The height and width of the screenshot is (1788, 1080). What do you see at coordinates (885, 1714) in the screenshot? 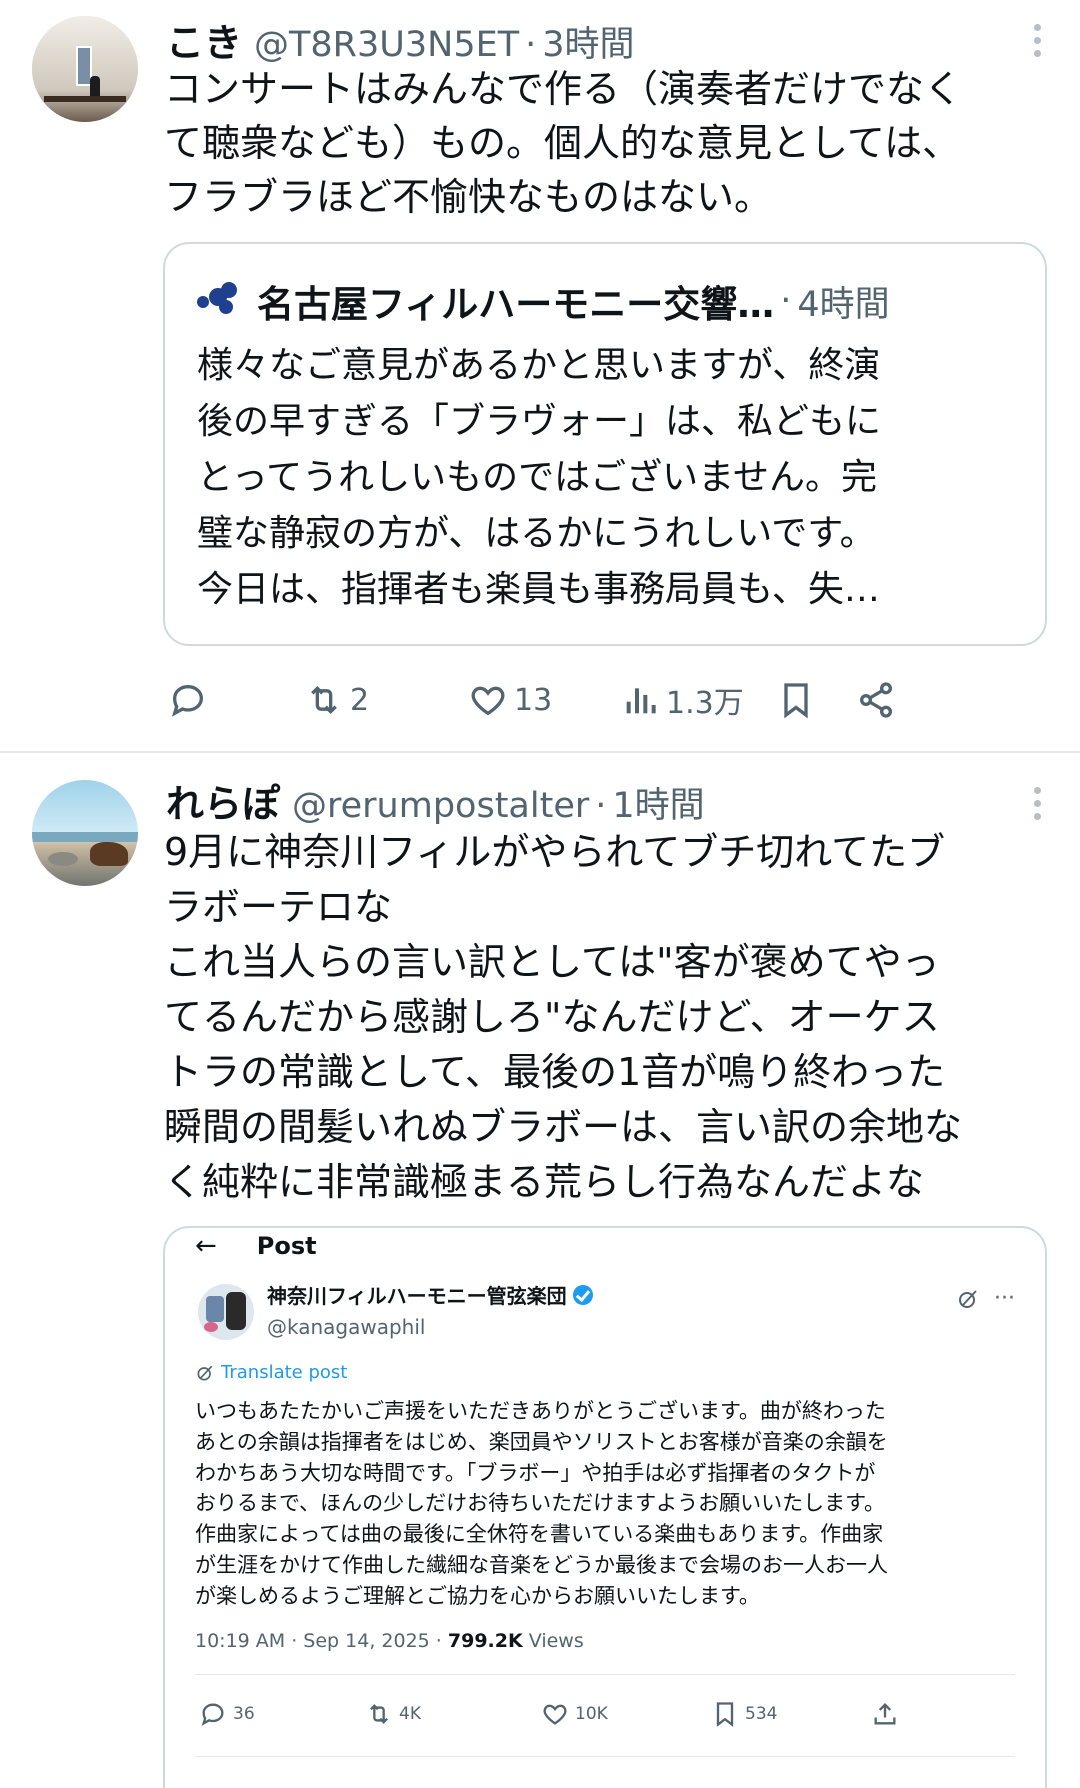
I see `upload-icon` at bounding box center [885, 1714].